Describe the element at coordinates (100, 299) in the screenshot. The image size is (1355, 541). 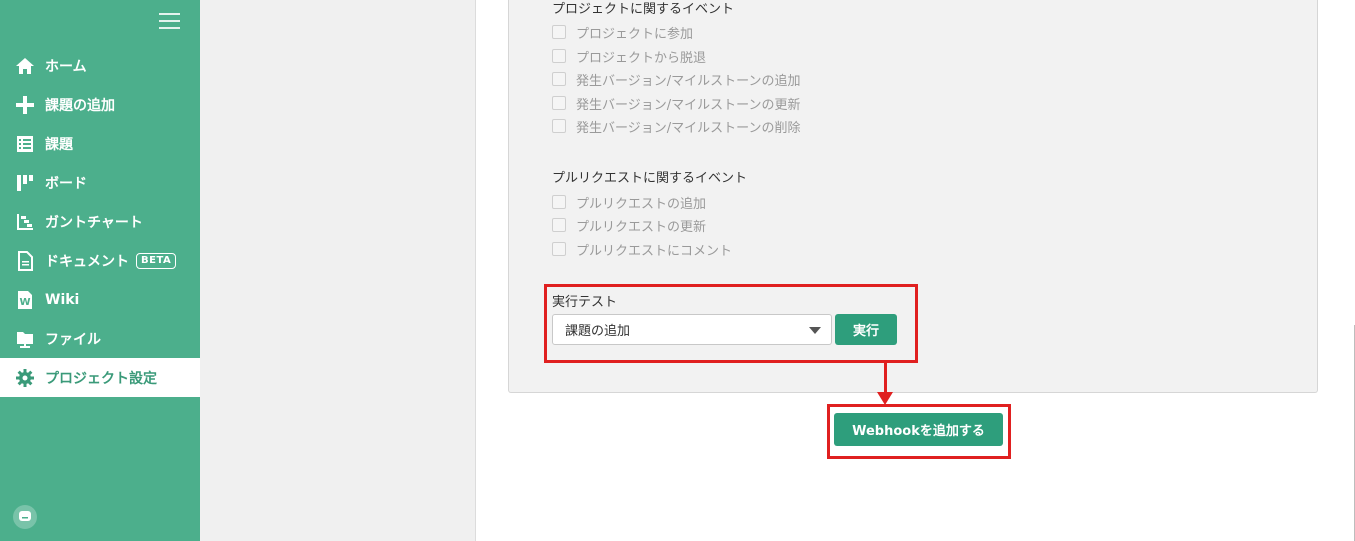
I see `sidebar-item-wiki: W Wiki` at that location.